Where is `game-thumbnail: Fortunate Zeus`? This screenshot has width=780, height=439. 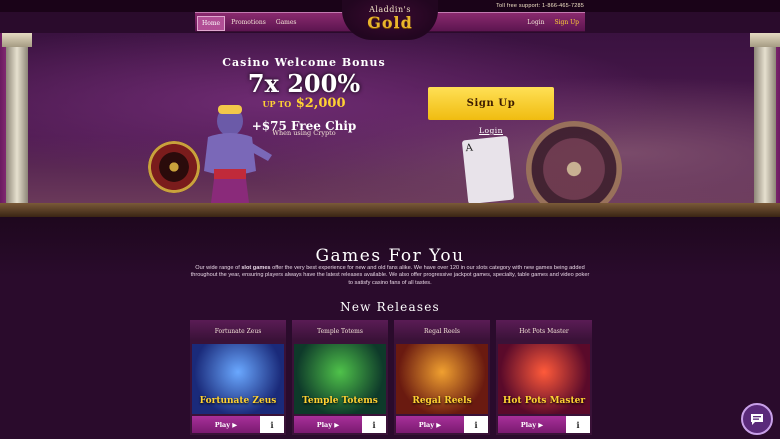
game-thumbnail: Fortunate Zeus is located at coordinates (238, 379).